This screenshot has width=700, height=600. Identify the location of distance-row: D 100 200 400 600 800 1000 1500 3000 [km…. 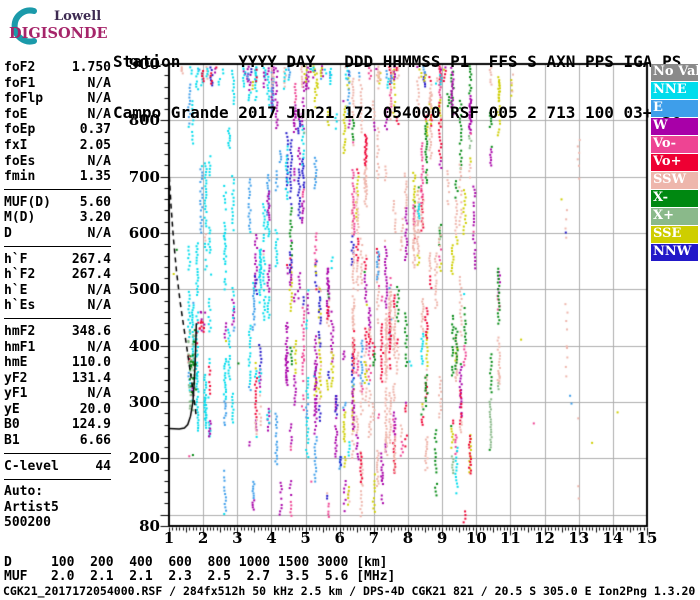
(196, 562).